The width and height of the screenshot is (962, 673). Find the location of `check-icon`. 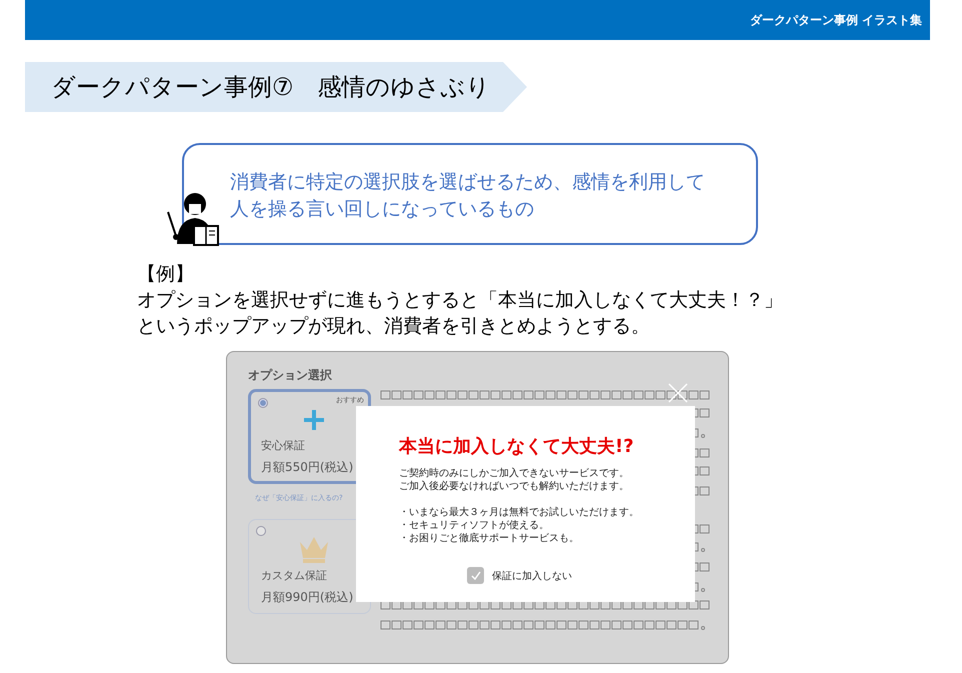

check-icon is located at coordinates (475, 575).